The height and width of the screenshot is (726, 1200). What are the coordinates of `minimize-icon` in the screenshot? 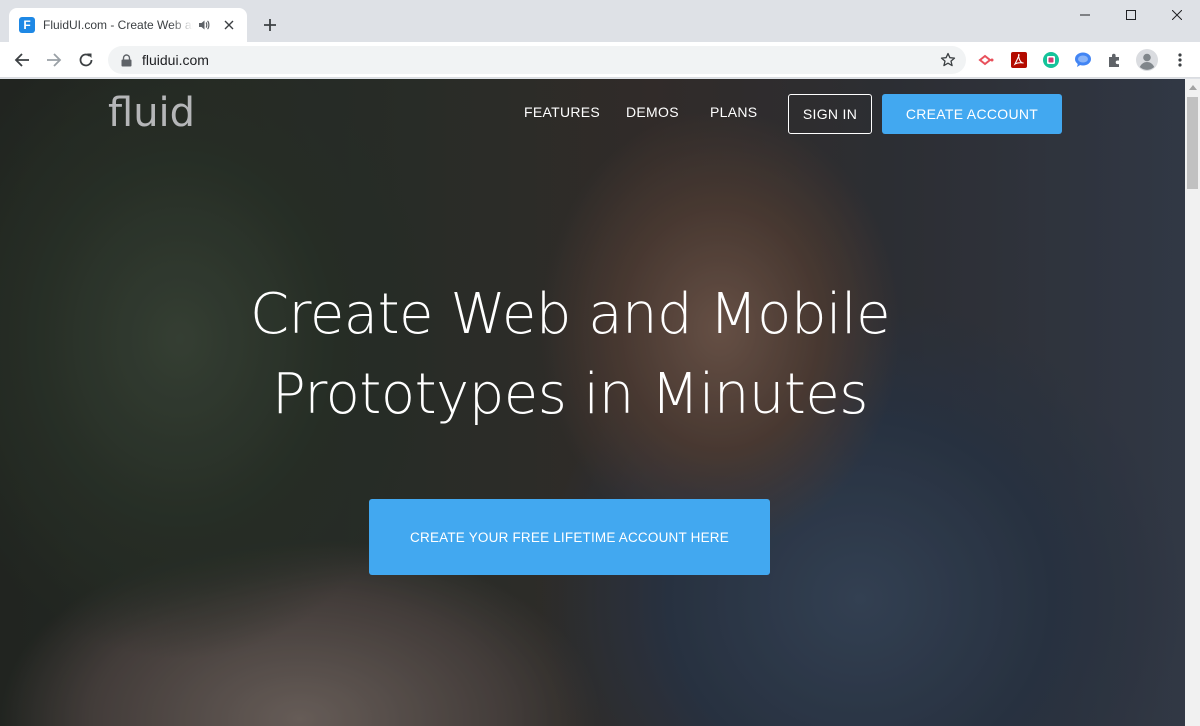 It's located at (1085, 15).